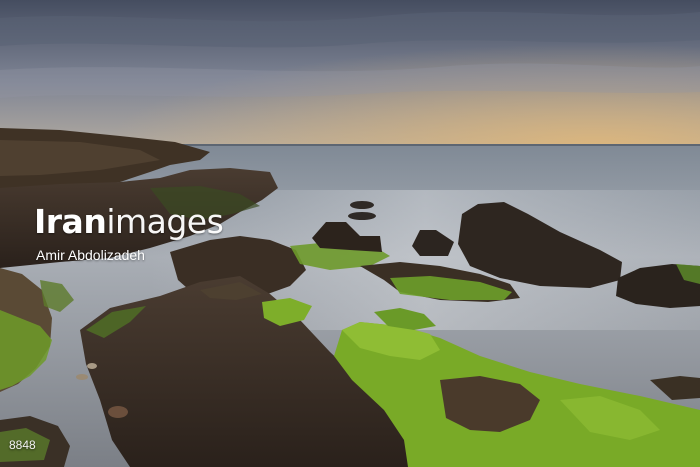 This screenshot has width=700, height=467. I want to click on photographer-credit: Amir Abdolizadeh, so click(90, 255).